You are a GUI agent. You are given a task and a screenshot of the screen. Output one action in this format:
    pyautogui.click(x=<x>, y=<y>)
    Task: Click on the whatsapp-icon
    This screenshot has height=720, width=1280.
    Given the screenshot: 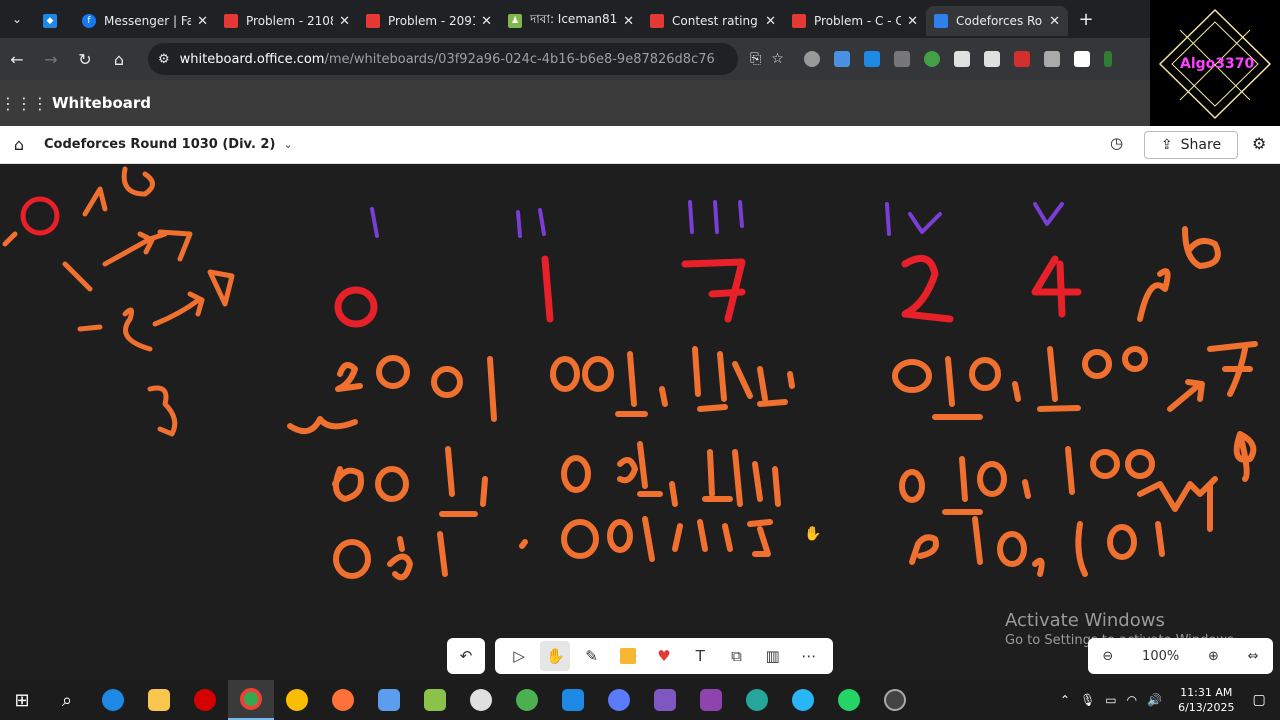 What is the action you would take?
    pyautogui.click(x=849, y=700)
    